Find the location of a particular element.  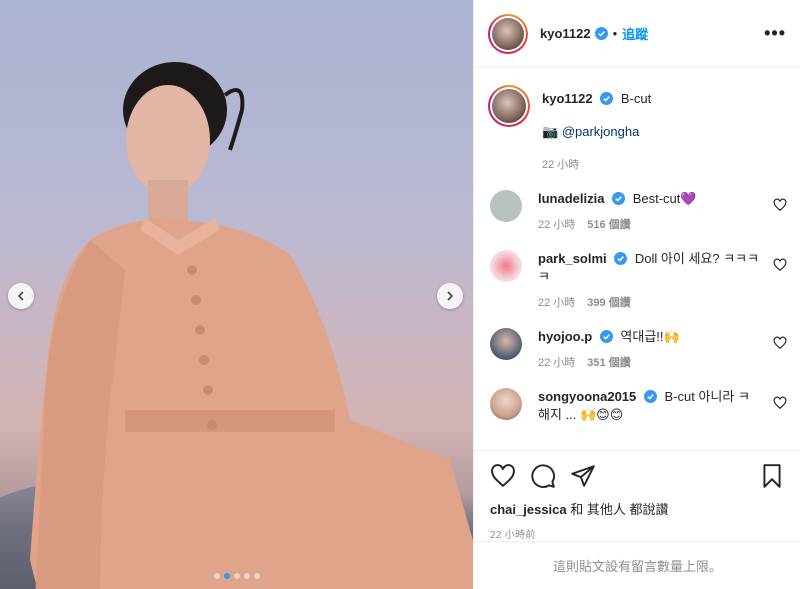

chevron-left-icon is located at coordinates (20, 296).